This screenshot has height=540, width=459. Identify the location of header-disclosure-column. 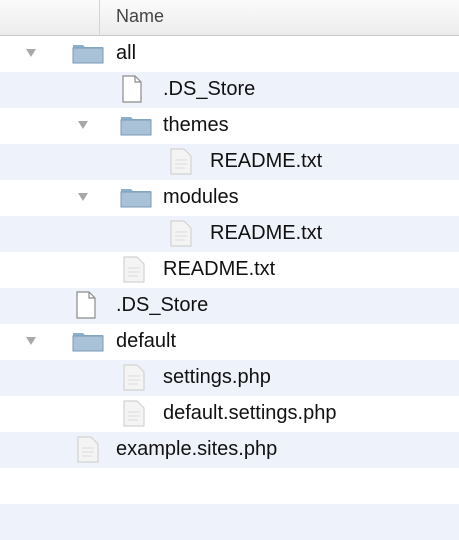
(50, 18).